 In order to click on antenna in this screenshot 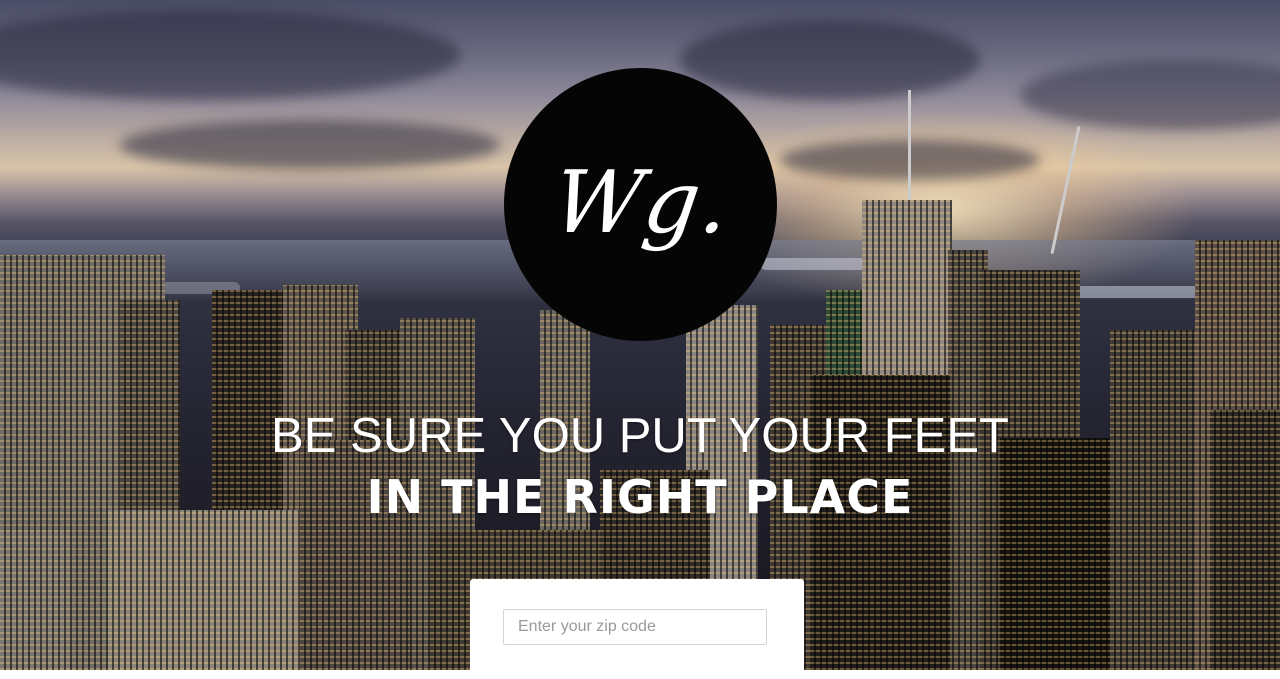, I will do `click(909, 145)`.